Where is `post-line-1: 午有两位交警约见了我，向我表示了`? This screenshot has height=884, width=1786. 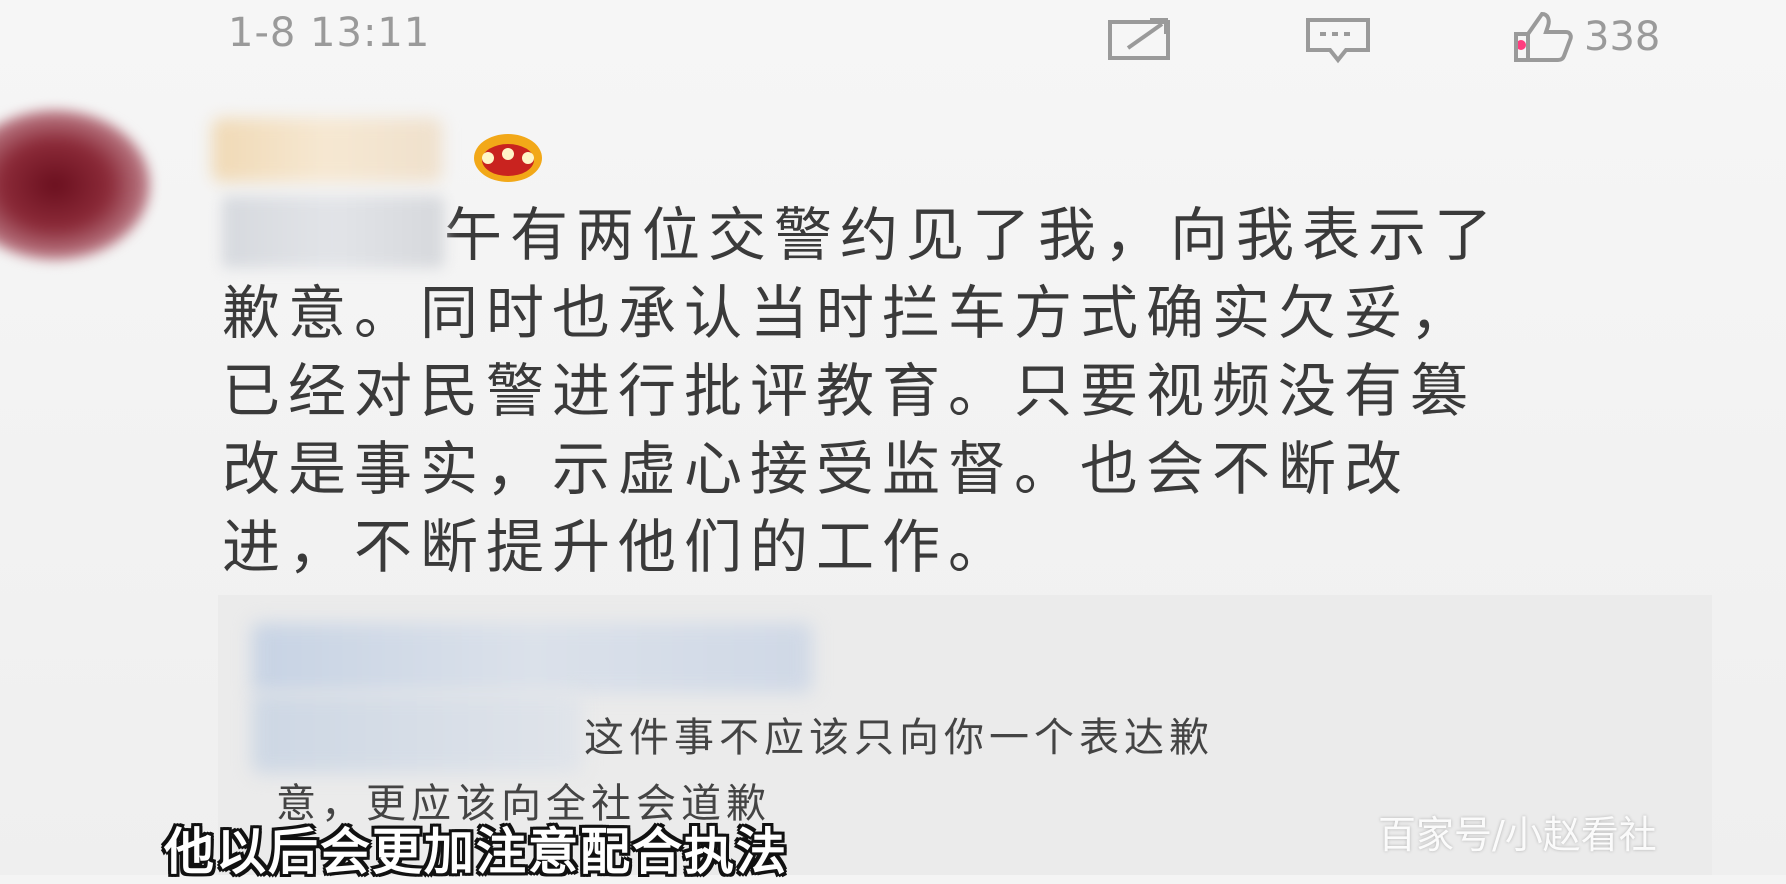 post-line-1: 午有两位交警约见了我，向我表示了 is located at coordinates (972, 235).